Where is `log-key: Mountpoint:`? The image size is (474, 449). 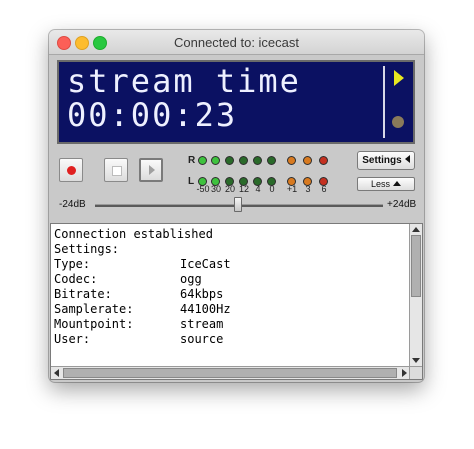 log-key: Mountpoint: is located at coordinates (94, 324).